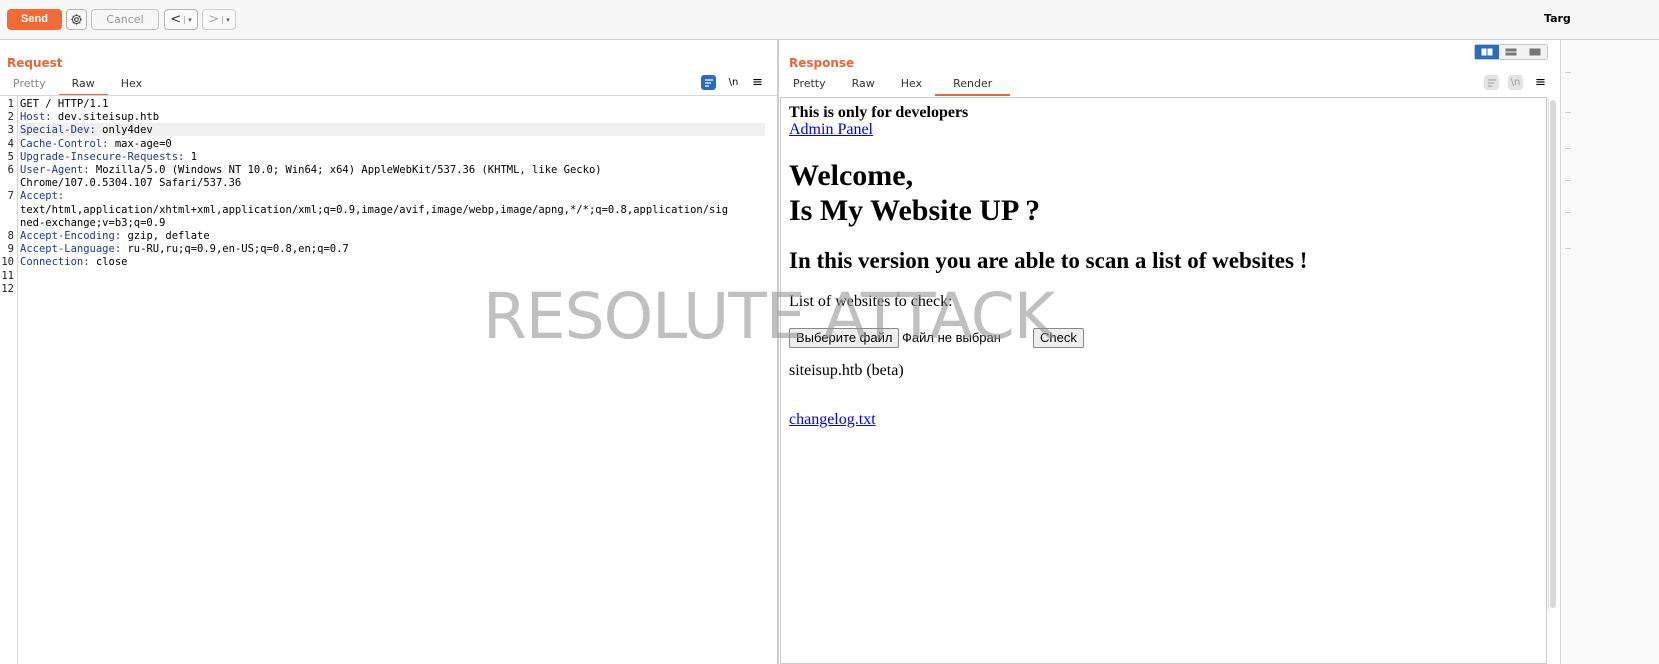 This screenshot has height=664, width=1659. What do you see at coordinates (108, 262) in the screenshot?
I see `header-value: close` at bounding box center [108, 262].